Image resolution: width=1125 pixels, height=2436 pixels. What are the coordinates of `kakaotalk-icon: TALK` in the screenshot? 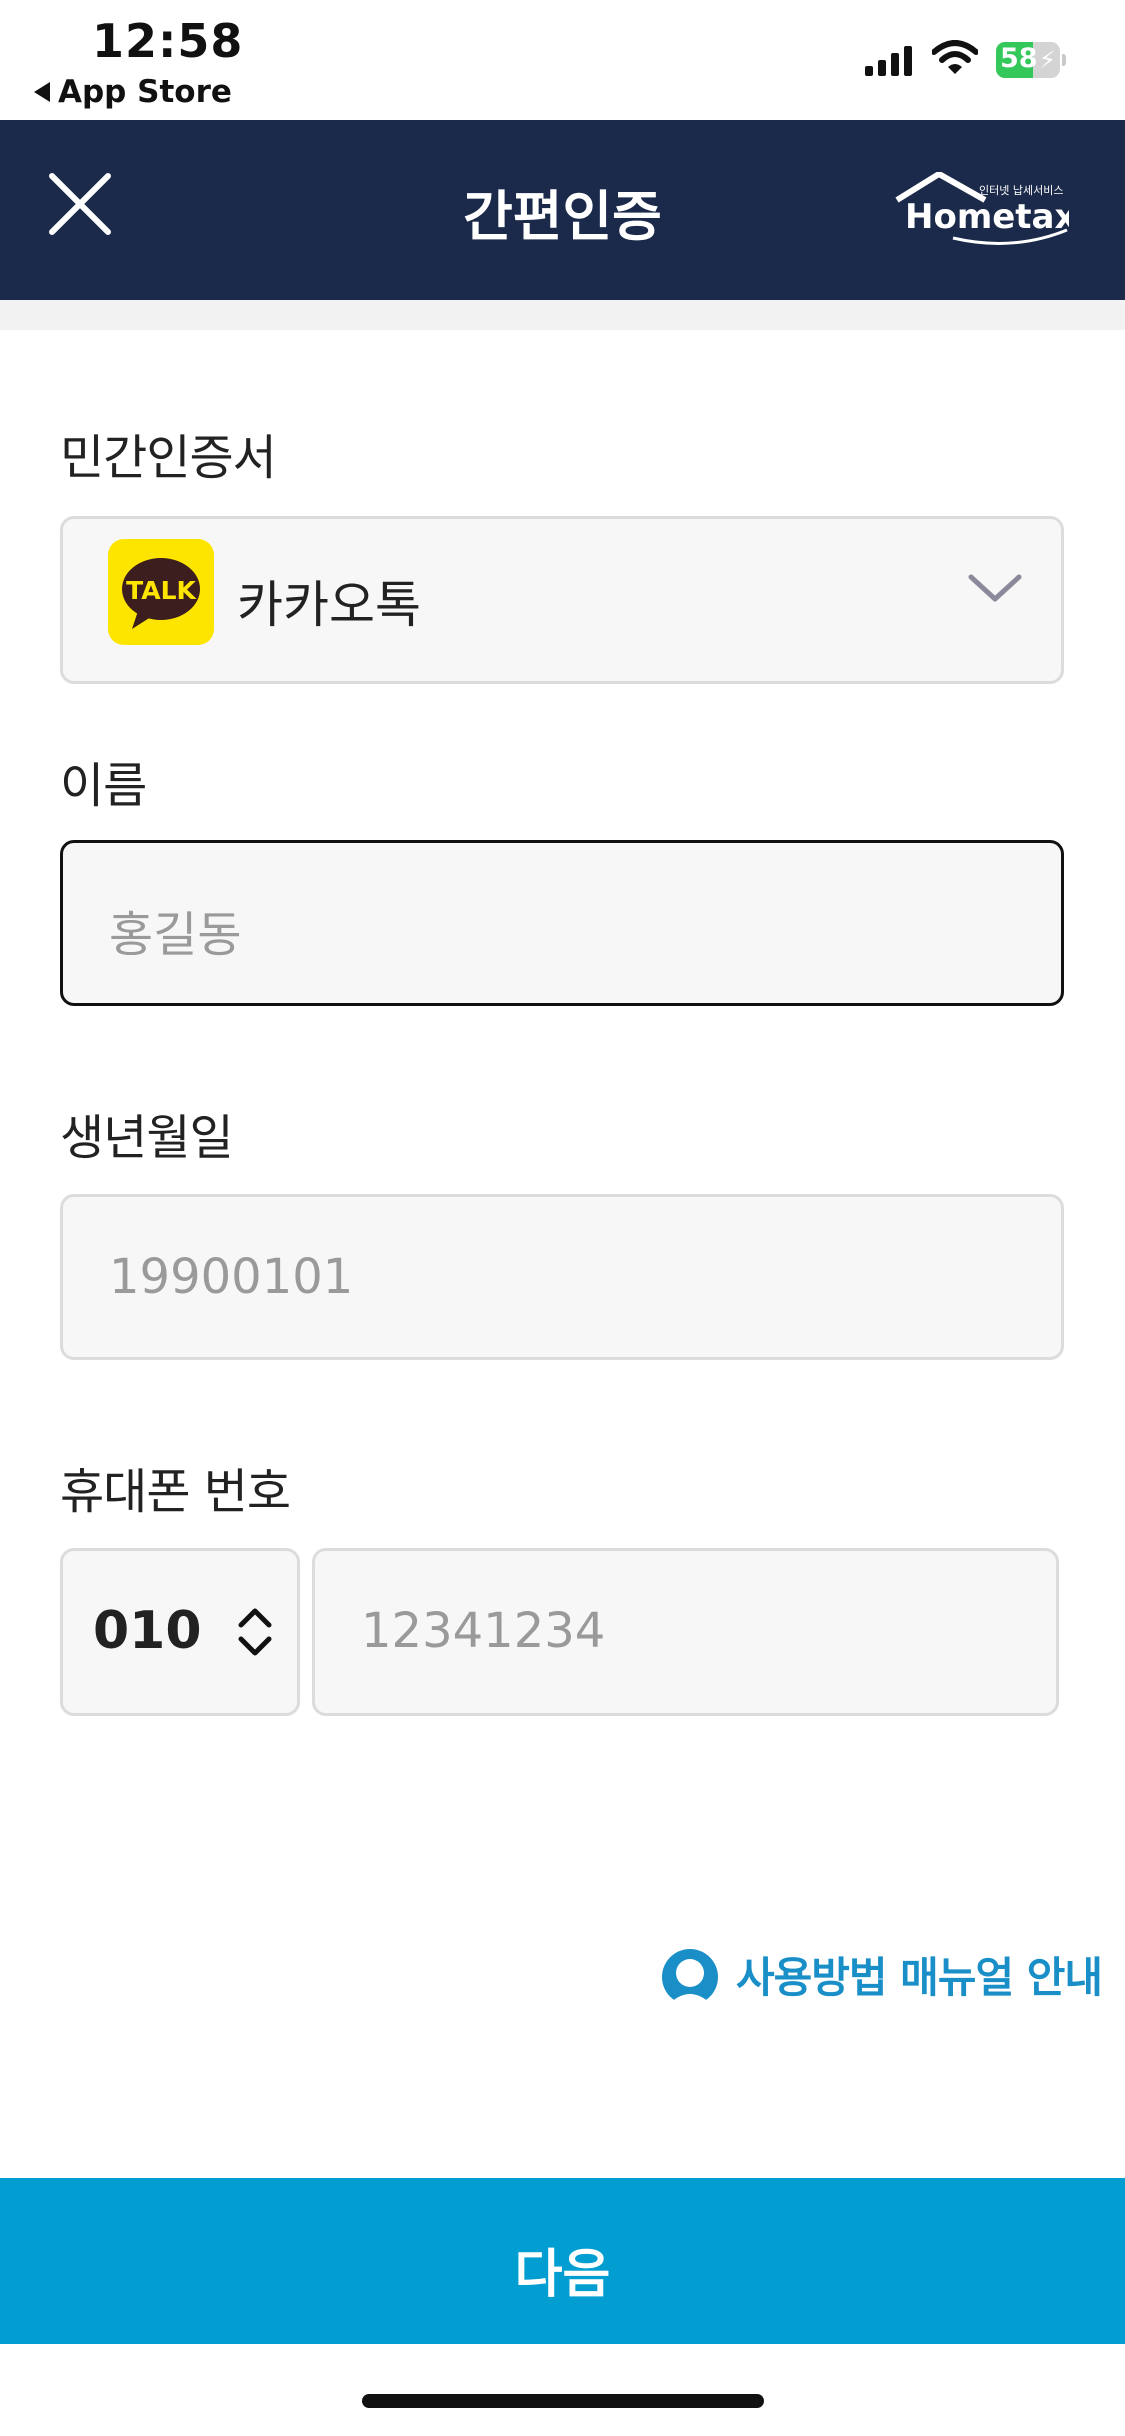 It's located at (161, 592).